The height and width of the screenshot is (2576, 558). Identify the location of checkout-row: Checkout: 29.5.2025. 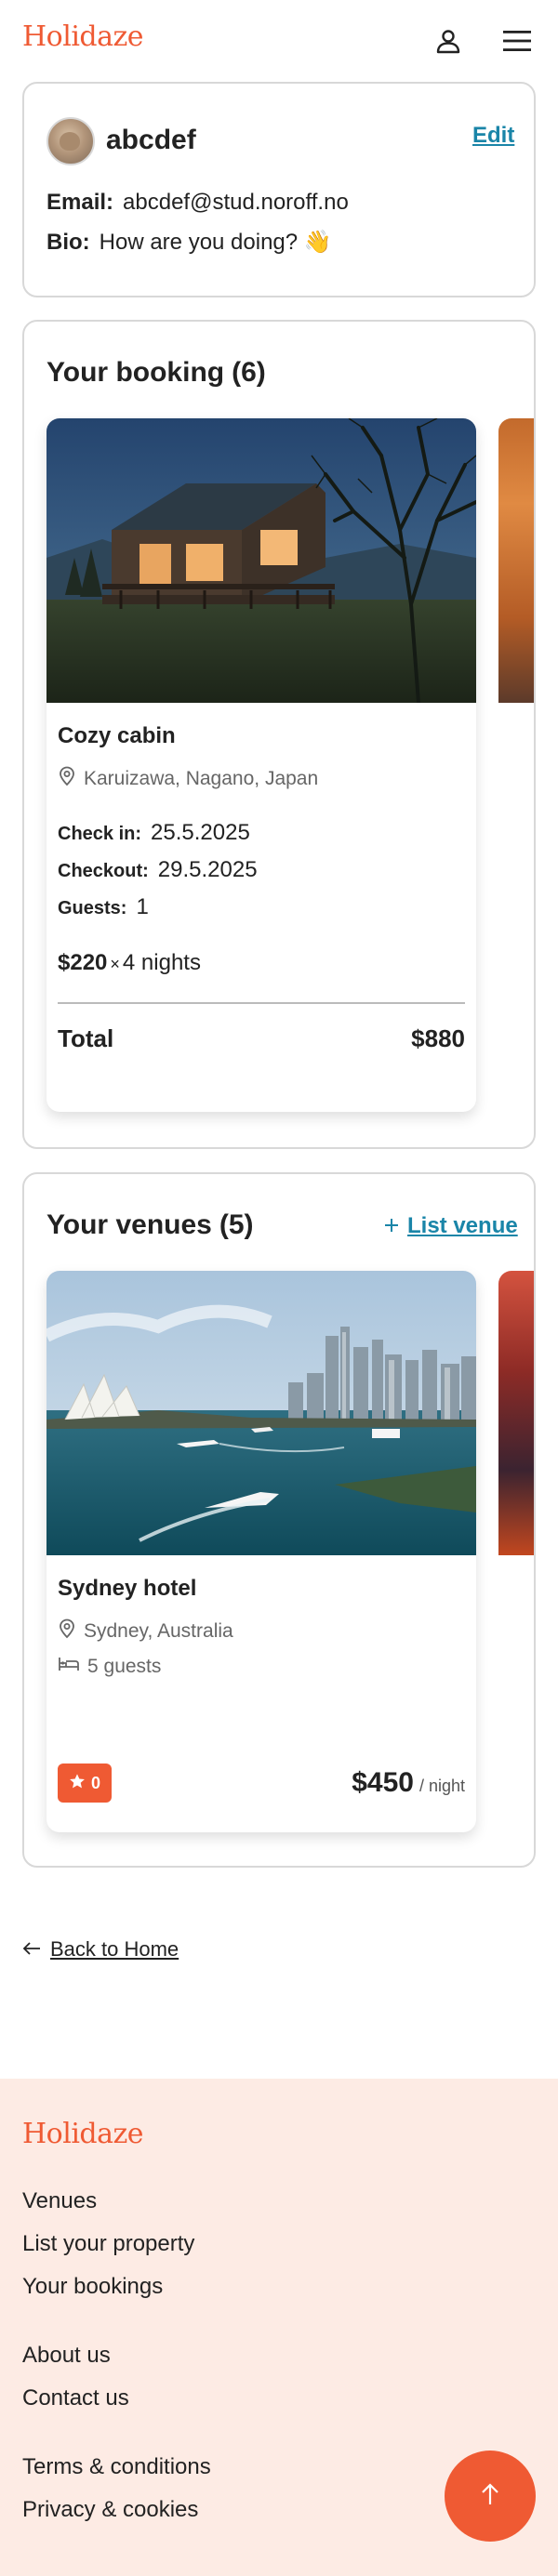
(158, 870).